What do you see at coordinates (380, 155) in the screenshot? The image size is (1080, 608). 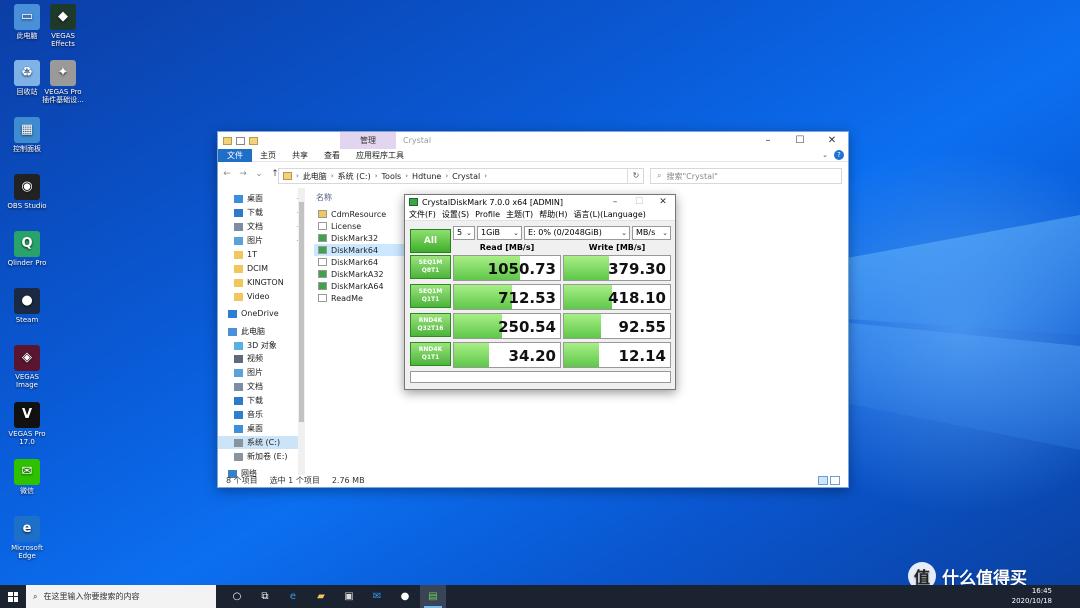 I see `tab-app-tools: 应用程序工具` at bounding box center [380, 155].